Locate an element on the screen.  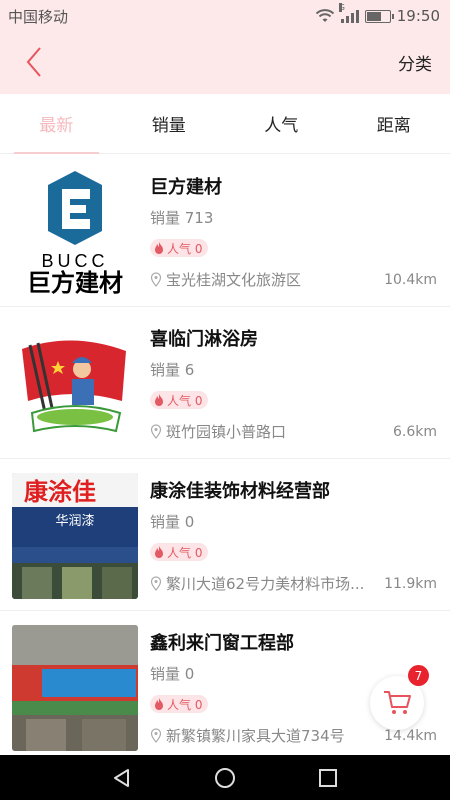
triangle-back-icon is located at coordinates (121, 777).